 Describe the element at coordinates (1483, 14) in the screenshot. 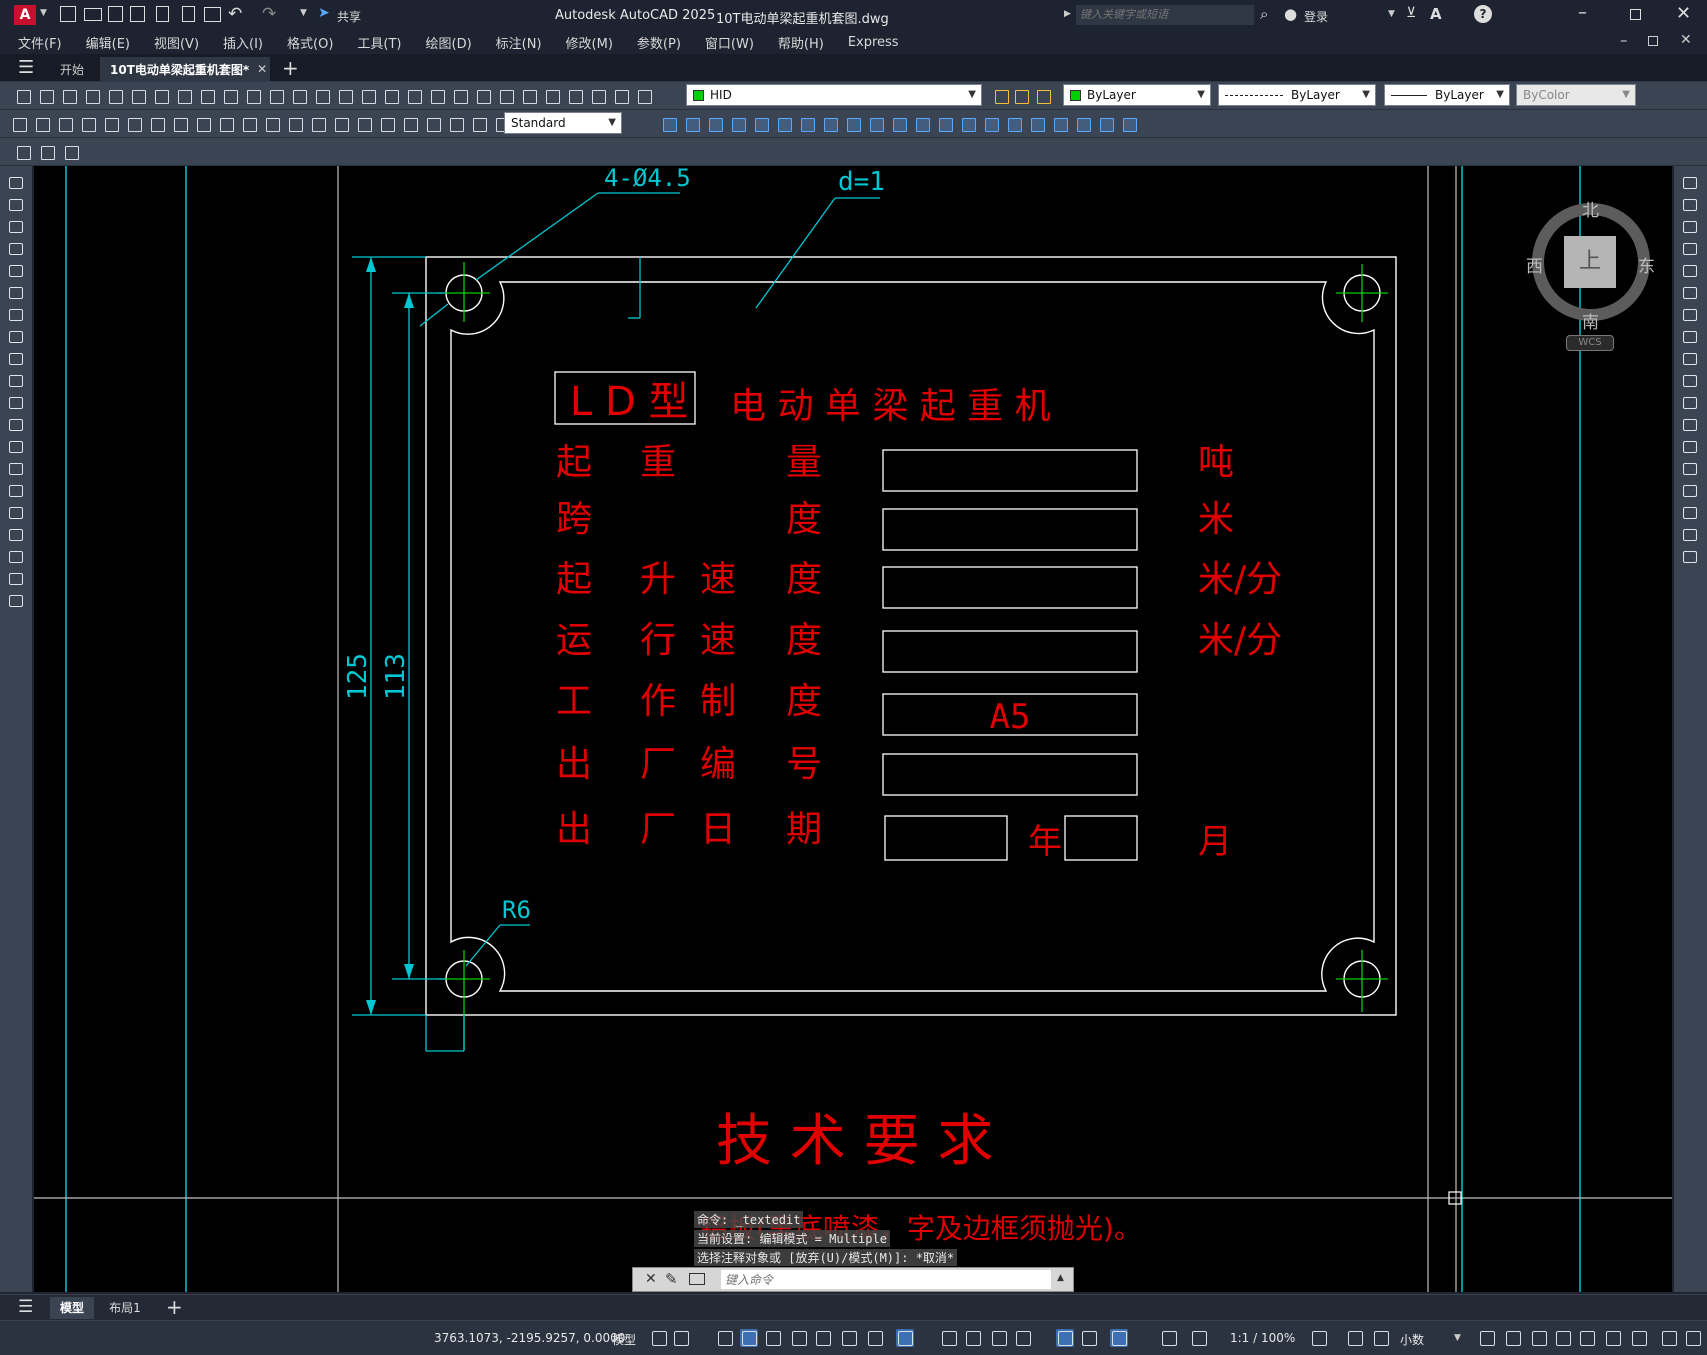

I see `help-icon: ?` at that location.